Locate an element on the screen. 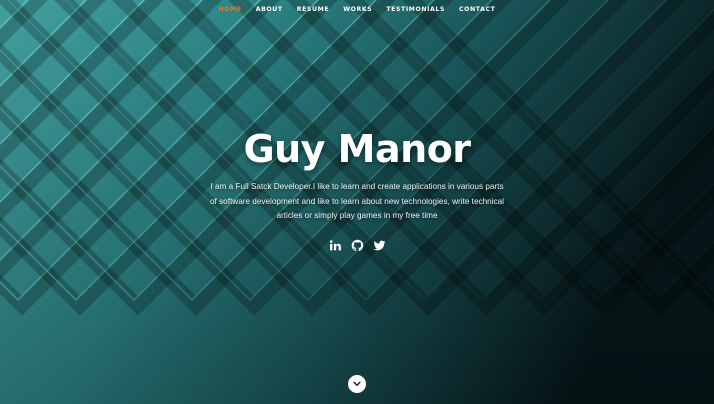  nav-home: HOME is located at coordinates (229, 10).